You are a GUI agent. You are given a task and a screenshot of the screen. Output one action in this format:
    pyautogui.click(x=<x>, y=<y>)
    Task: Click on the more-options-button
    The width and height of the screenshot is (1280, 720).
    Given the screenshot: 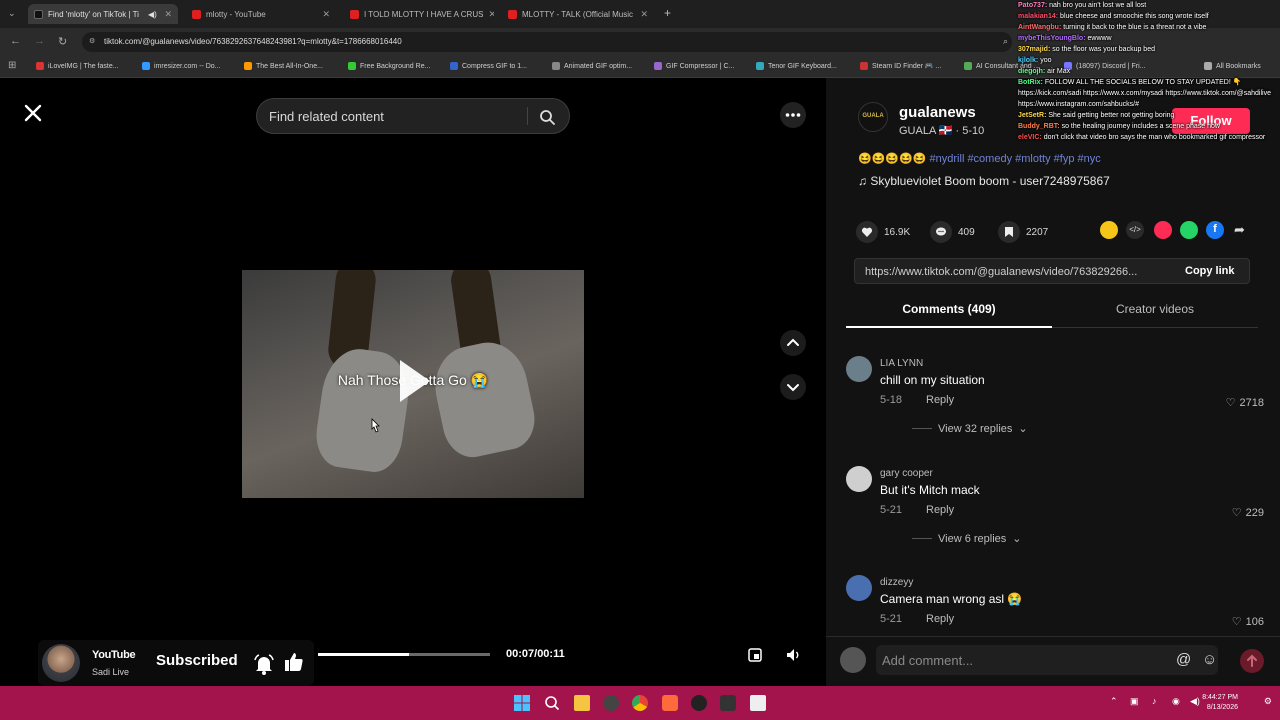 What is the action you would take?
    pyautogui.click(x=793, y=115)
    